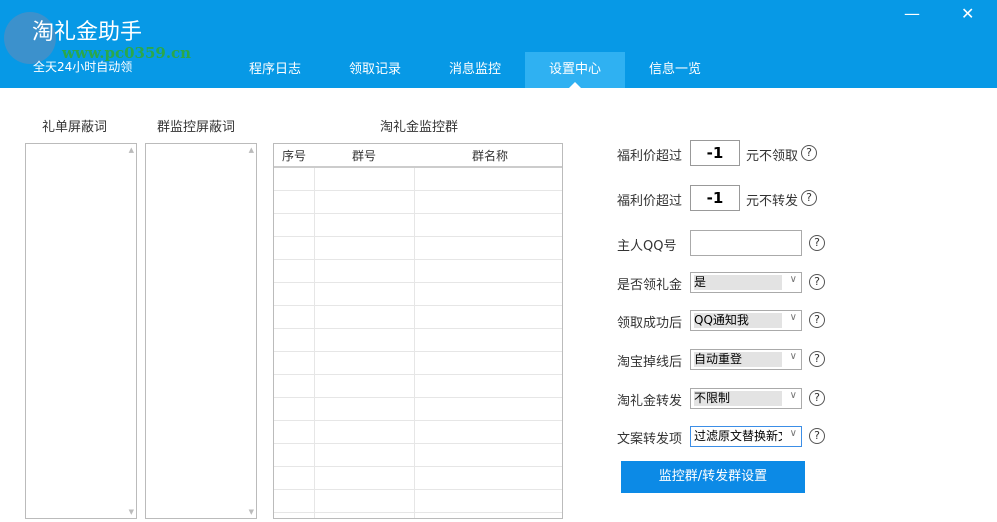 The height and width of the screenshot is (522, 997). What do you see at coordinates (201, 331) in the screenshot?
I see `group-block-textarea: ▲ ▼` at bounding box center [201, 331].